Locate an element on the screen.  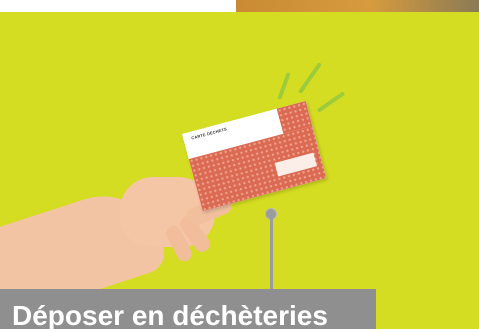
caption-text: Déposer en déchèteries is located at coordinates (170, 315).